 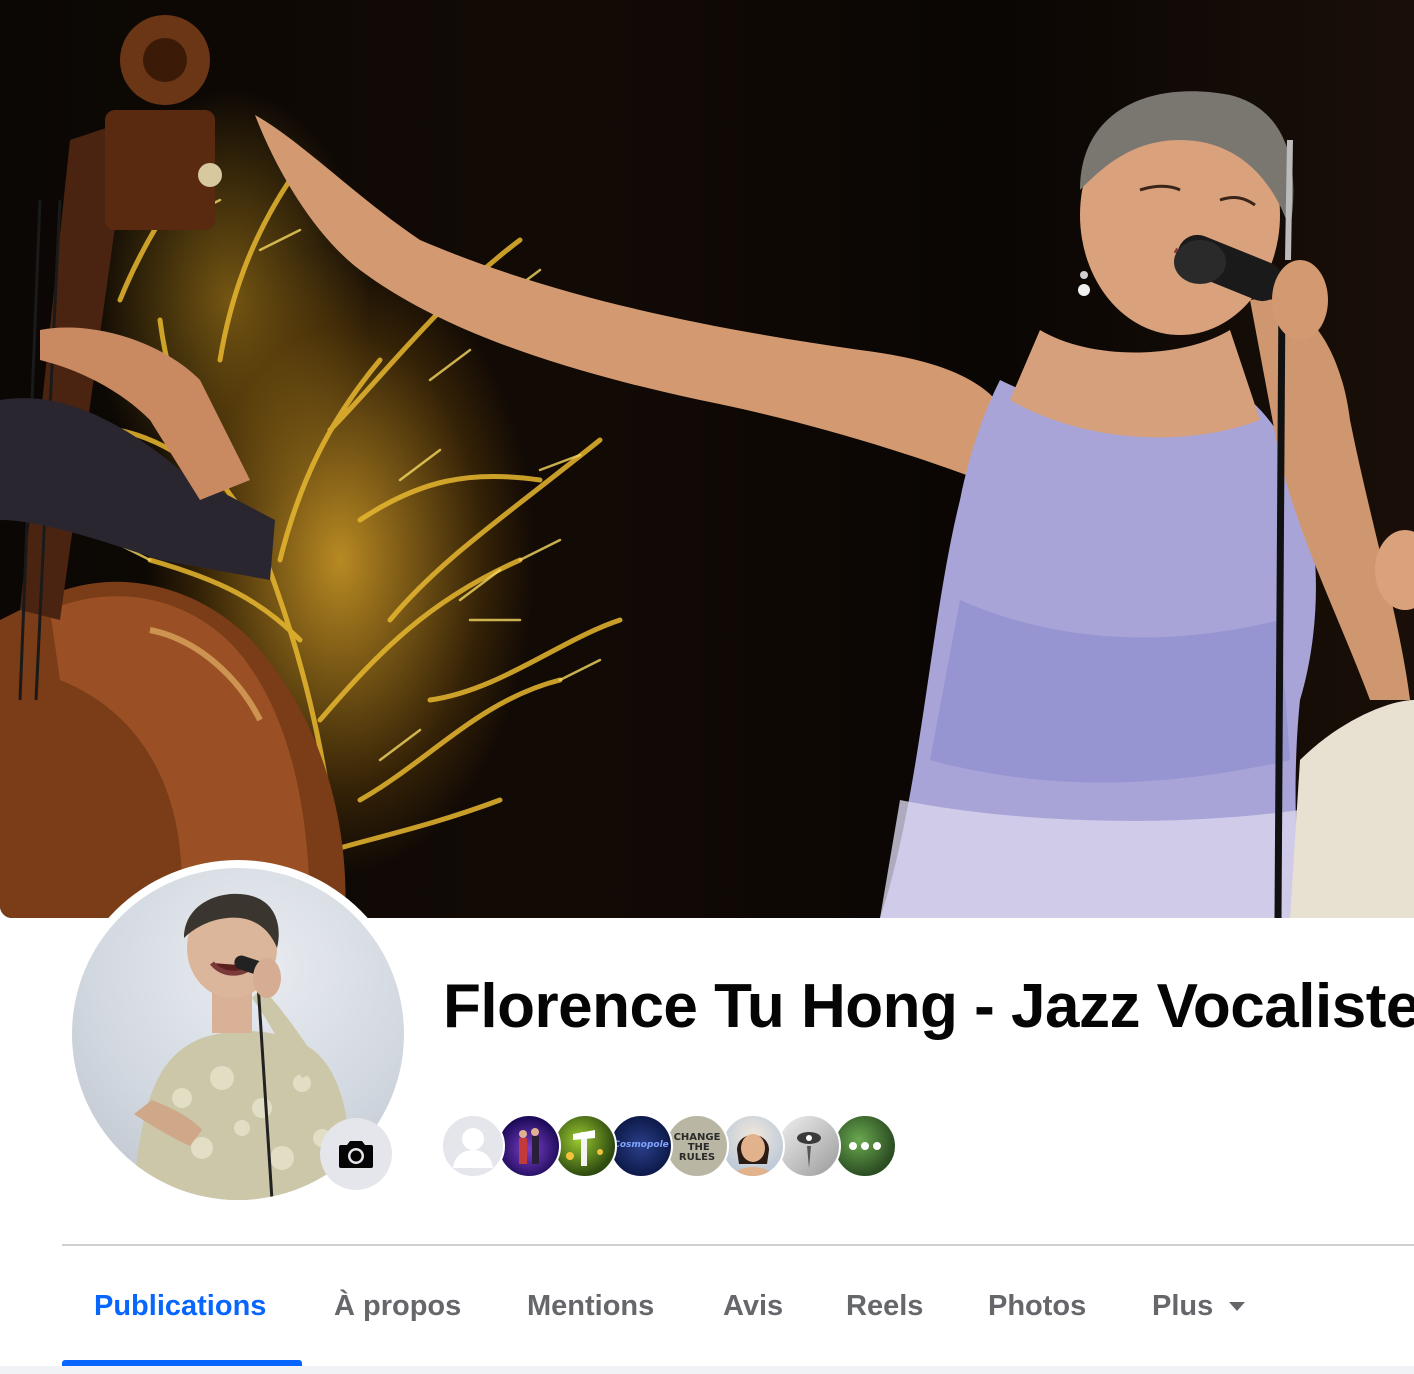 I want to click on default-user-avatar-icon, so click(x=473, y=1148).